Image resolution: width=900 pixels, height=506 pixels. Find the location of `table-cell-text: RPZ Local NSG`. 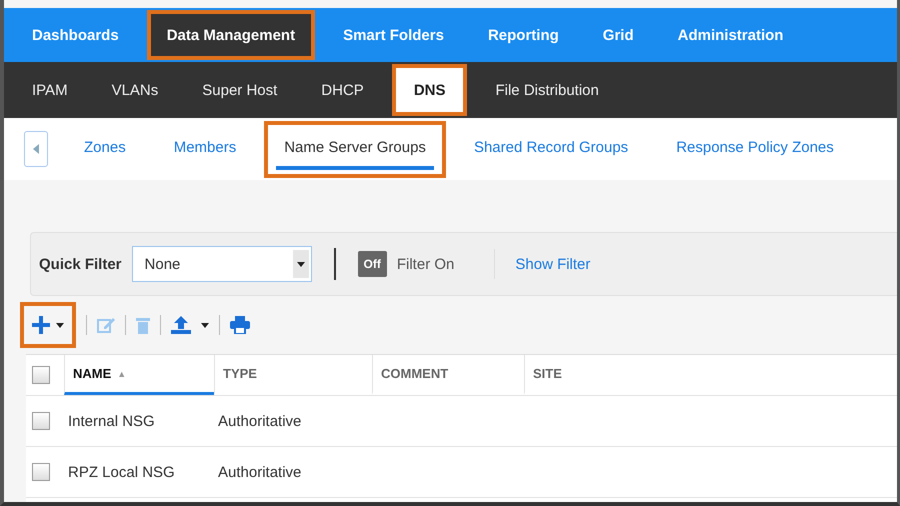

table-cell-text: RPZ Local NSG is located at coordinates (121, 472).